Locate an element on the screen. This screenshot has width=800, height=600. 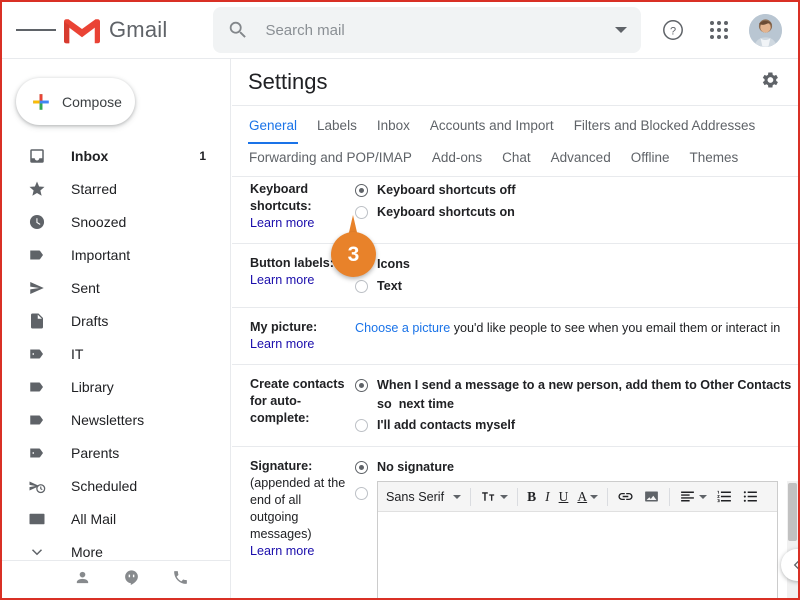
sidebar-item-all-mail: All Mail is located at coordinates (111, 518).